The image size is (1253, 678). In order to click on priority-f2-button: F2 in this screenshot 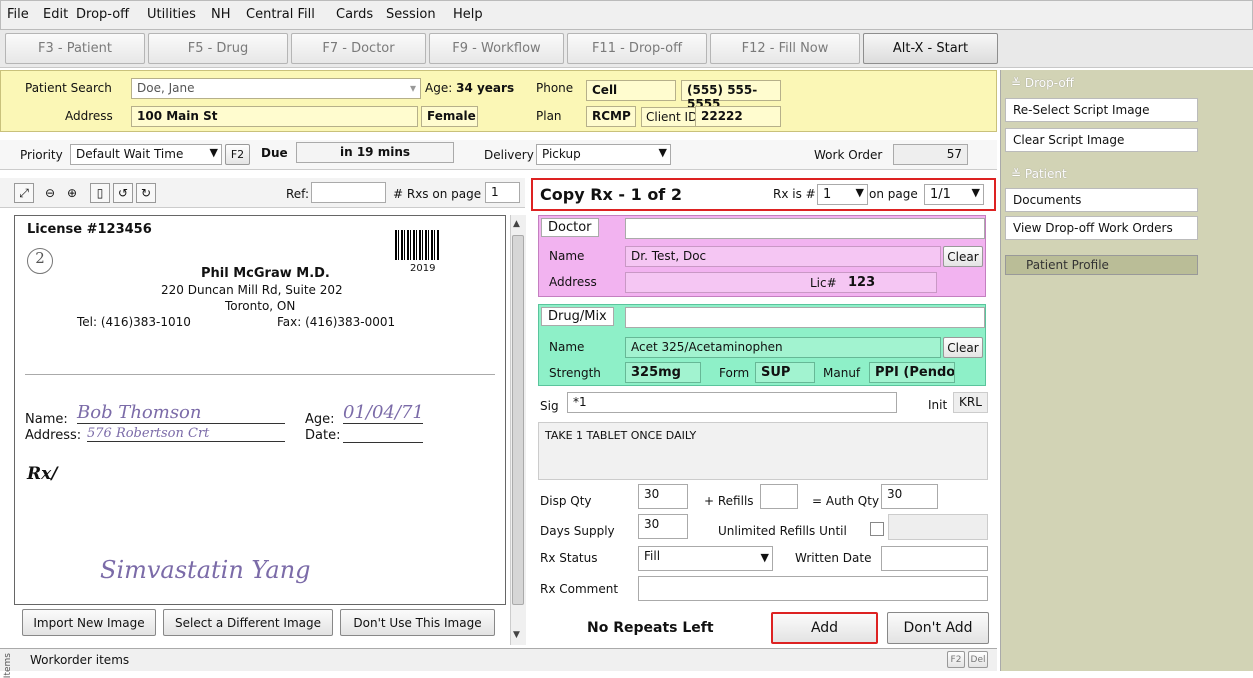, I will do `click(237, 154)`.